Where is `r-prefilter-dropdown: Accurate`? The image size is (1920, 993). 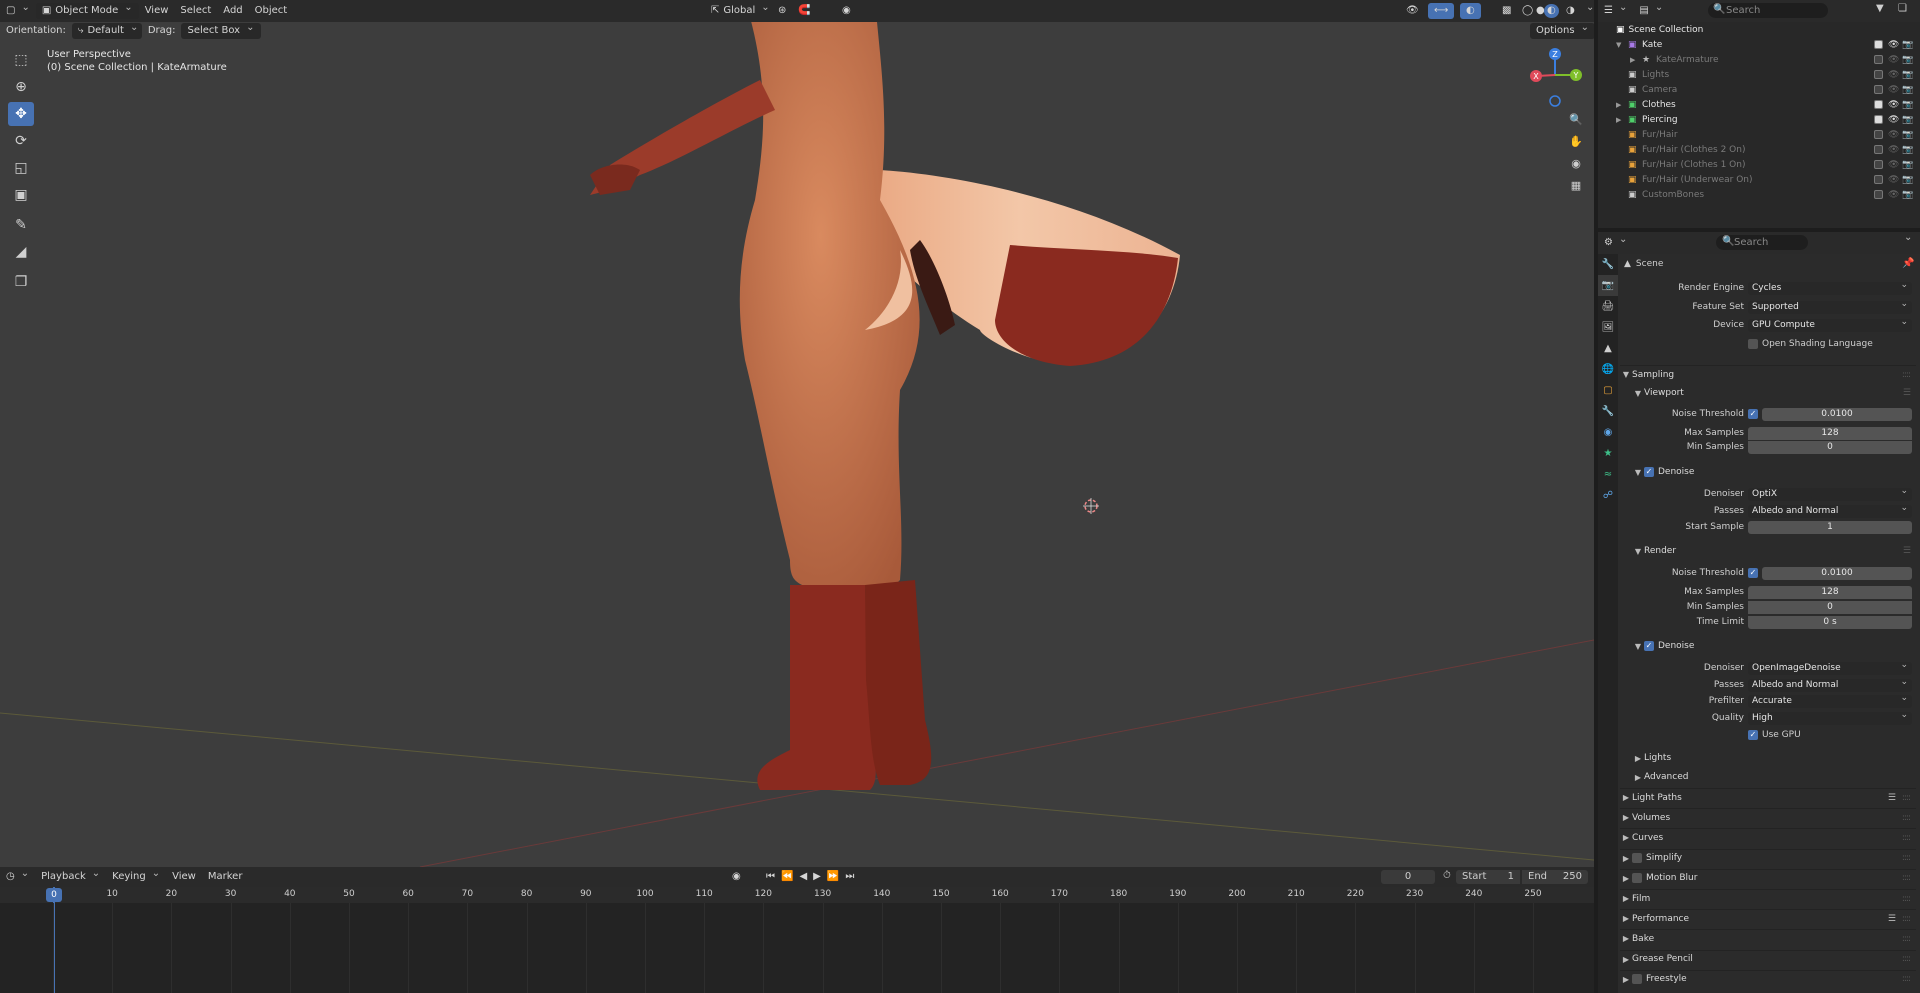 r-prefilter-dropdown: Accurate is located at coordinates (1830, 700).